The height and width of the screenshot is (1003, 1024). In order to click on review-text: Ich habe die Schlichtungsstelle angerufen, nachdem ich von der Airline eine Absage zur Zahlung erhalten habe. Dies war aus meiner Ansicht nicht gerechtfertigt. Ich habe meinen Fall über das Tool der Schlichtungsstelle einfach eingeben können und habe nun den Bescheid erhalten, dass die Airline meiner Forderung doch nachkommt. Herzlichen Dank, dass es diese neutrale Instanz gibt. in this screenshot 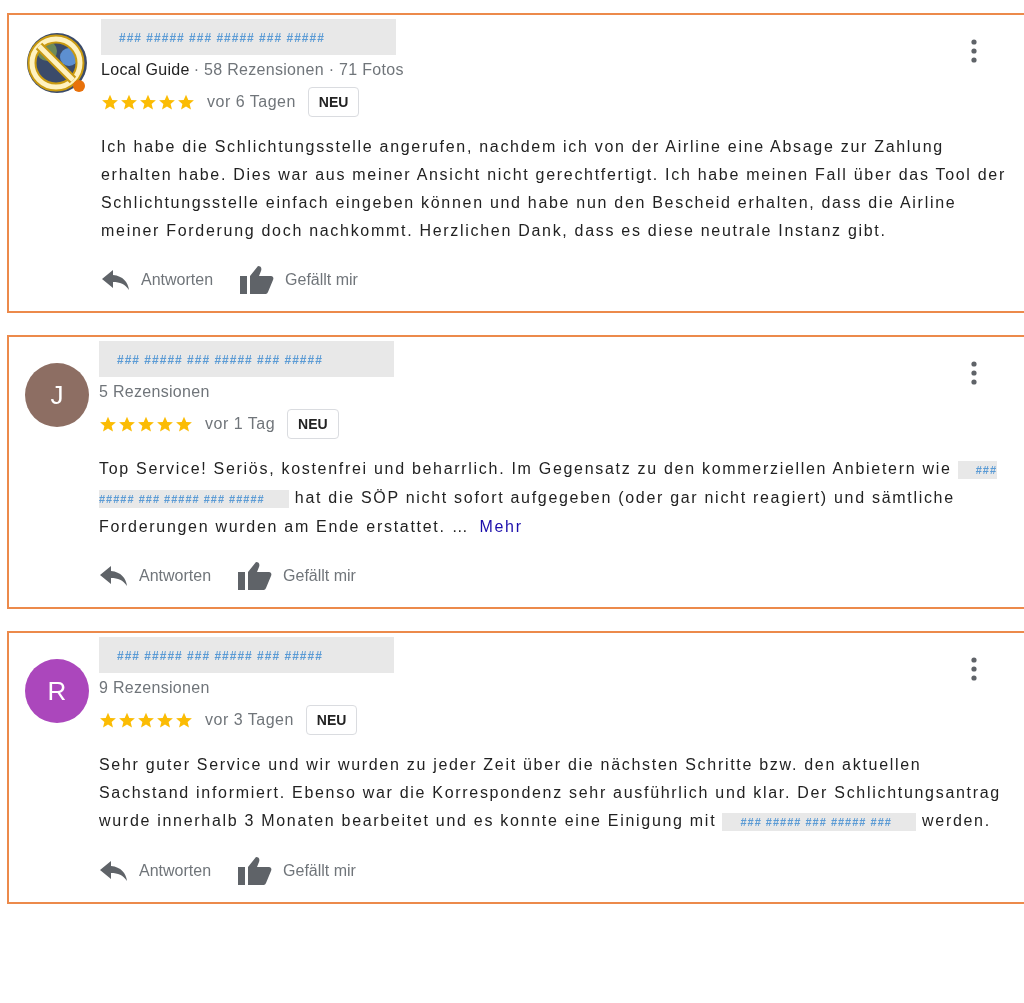, I will do `click(553, 189)`.